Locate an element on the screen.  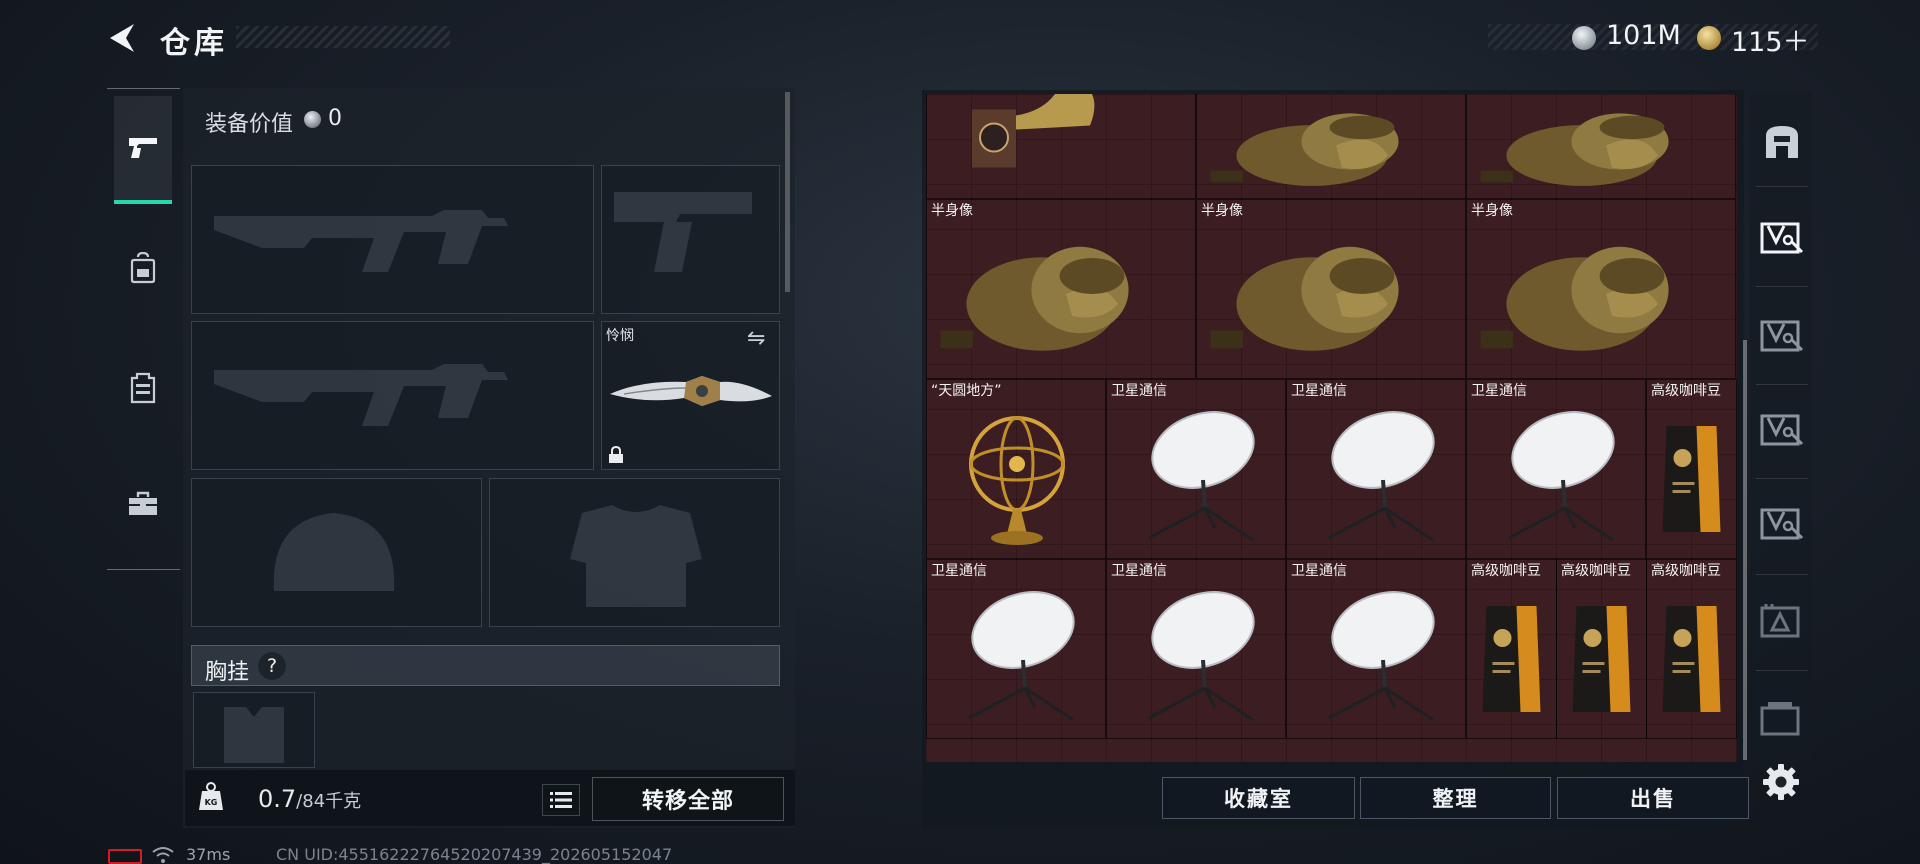
tab-vest is located at coordinates (143, 388).